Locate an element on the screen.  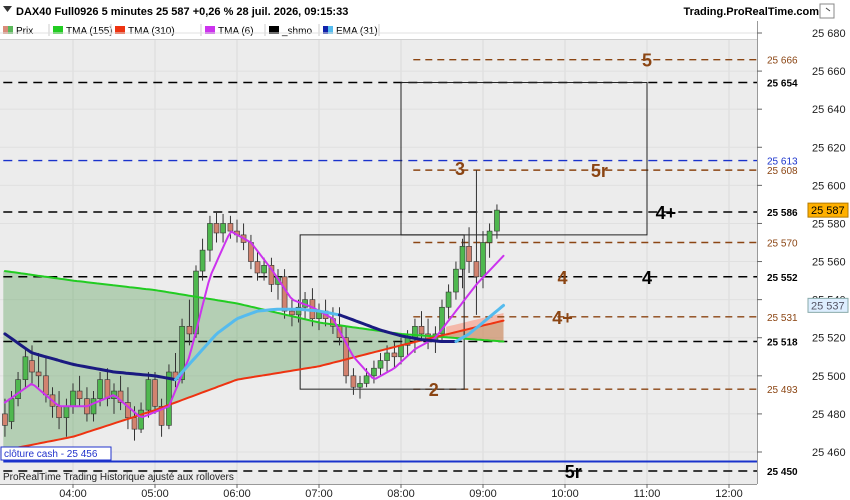
cloture-cash-label: clôture cash - 25 456 is located at coordinates (51, 454).